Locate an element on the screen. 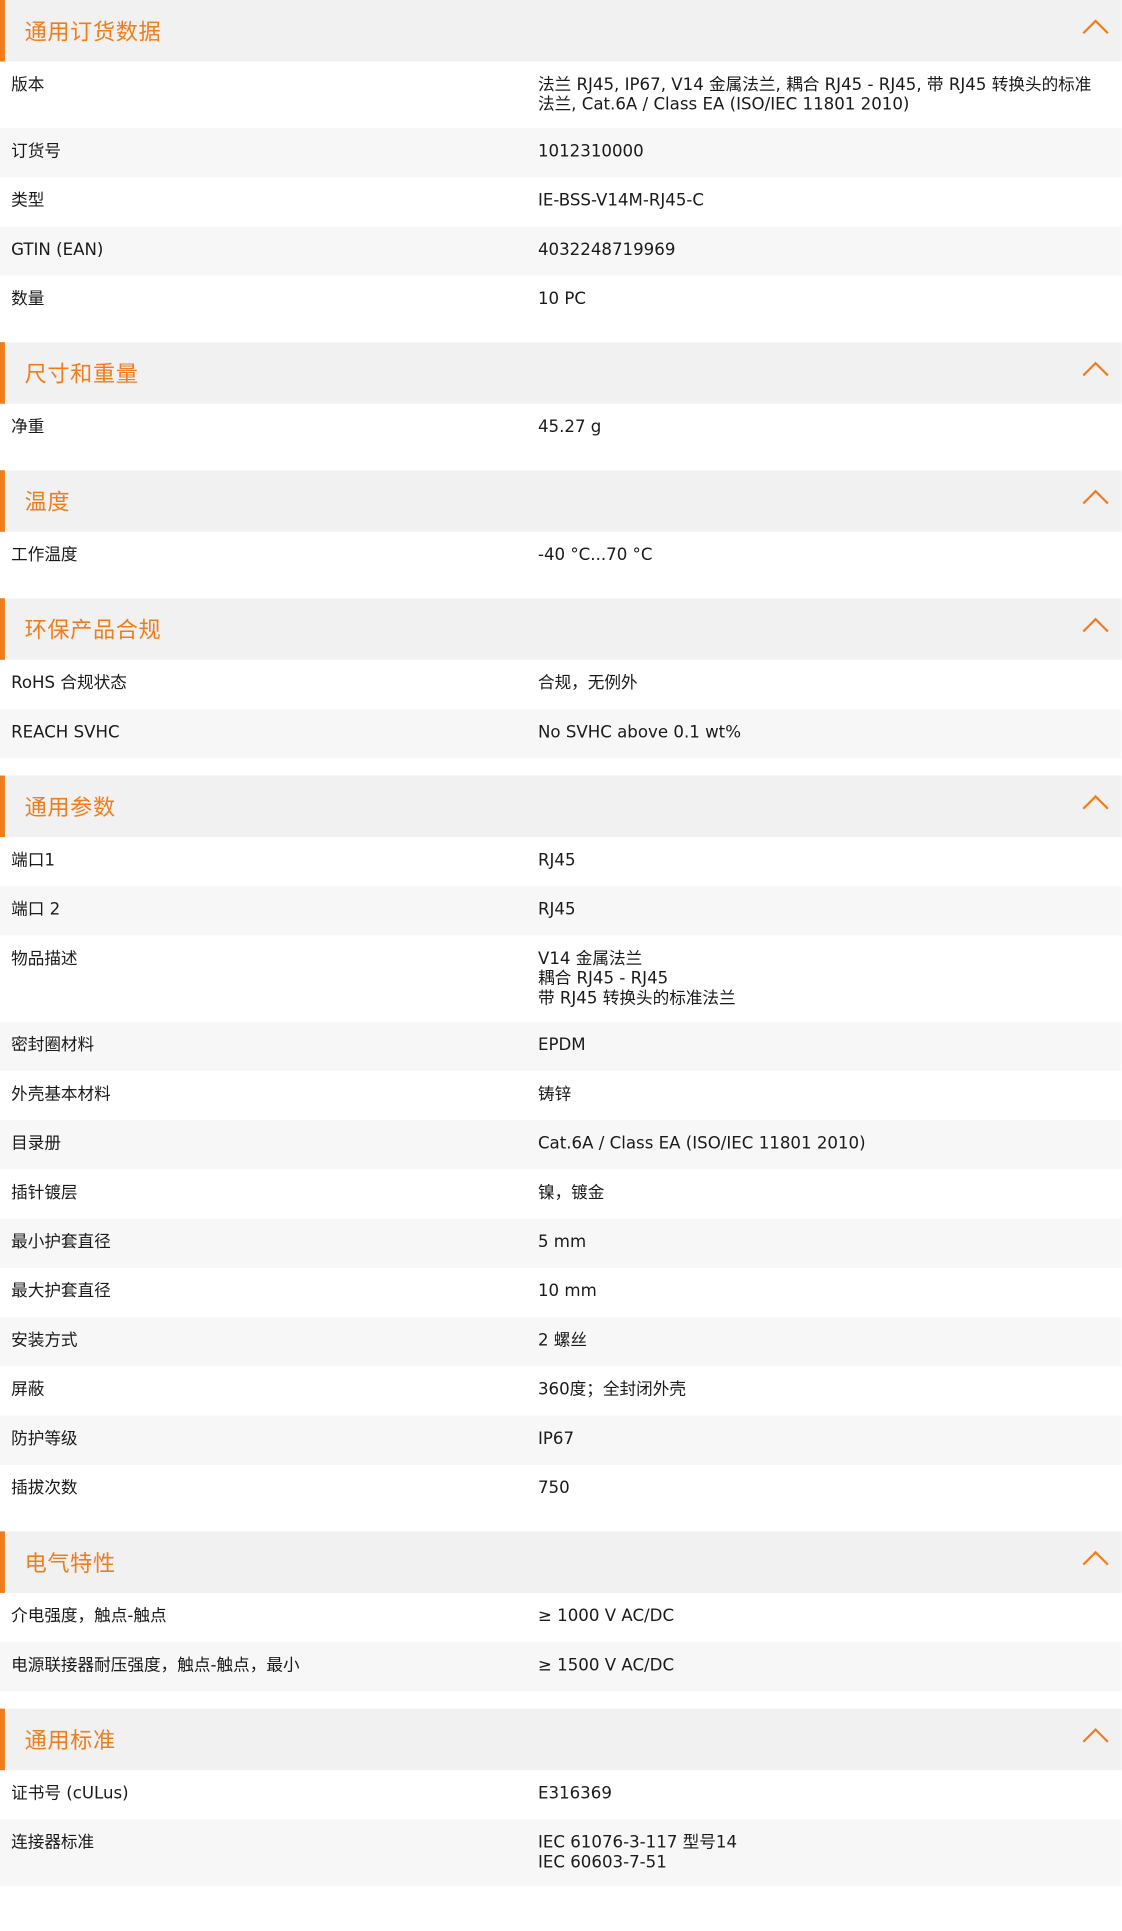  section-header-toggle: 温度 is located at coordinates (561, 501).